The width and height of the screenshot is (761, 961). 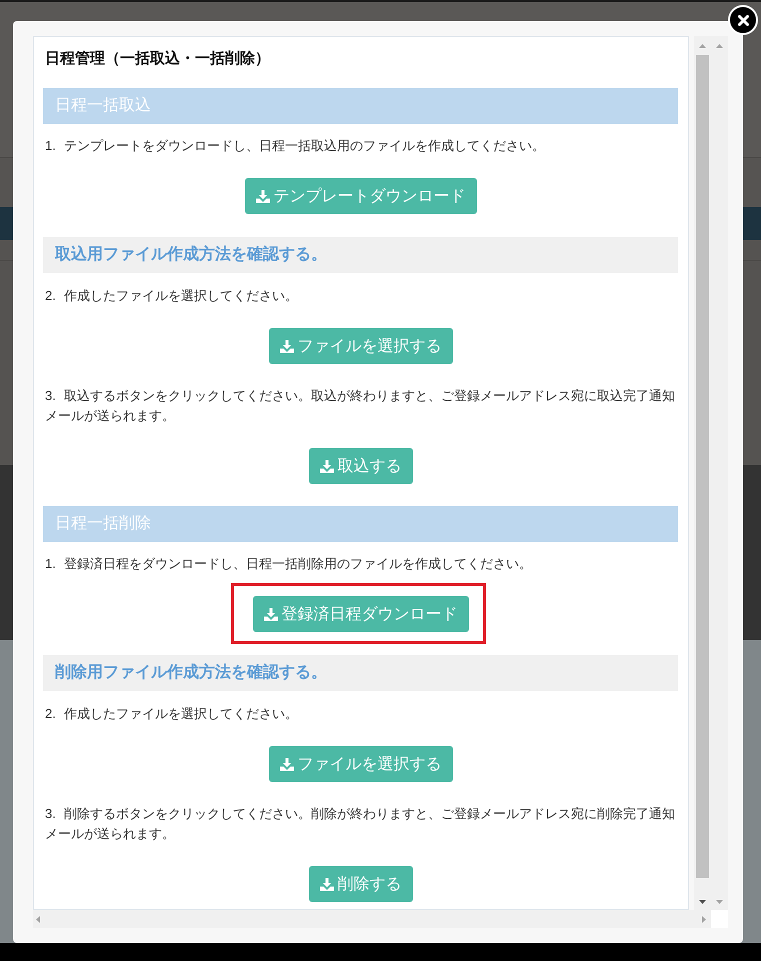 I want to click on dialog-title: 日程管理（一括取込・一括削除）, so click(x=157, y=59).